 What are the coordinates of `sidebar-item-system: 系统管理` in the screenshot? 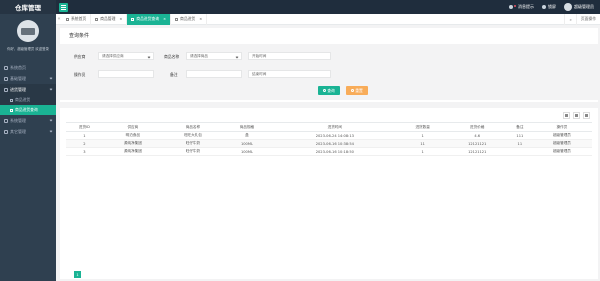 It's located at (28, 120).